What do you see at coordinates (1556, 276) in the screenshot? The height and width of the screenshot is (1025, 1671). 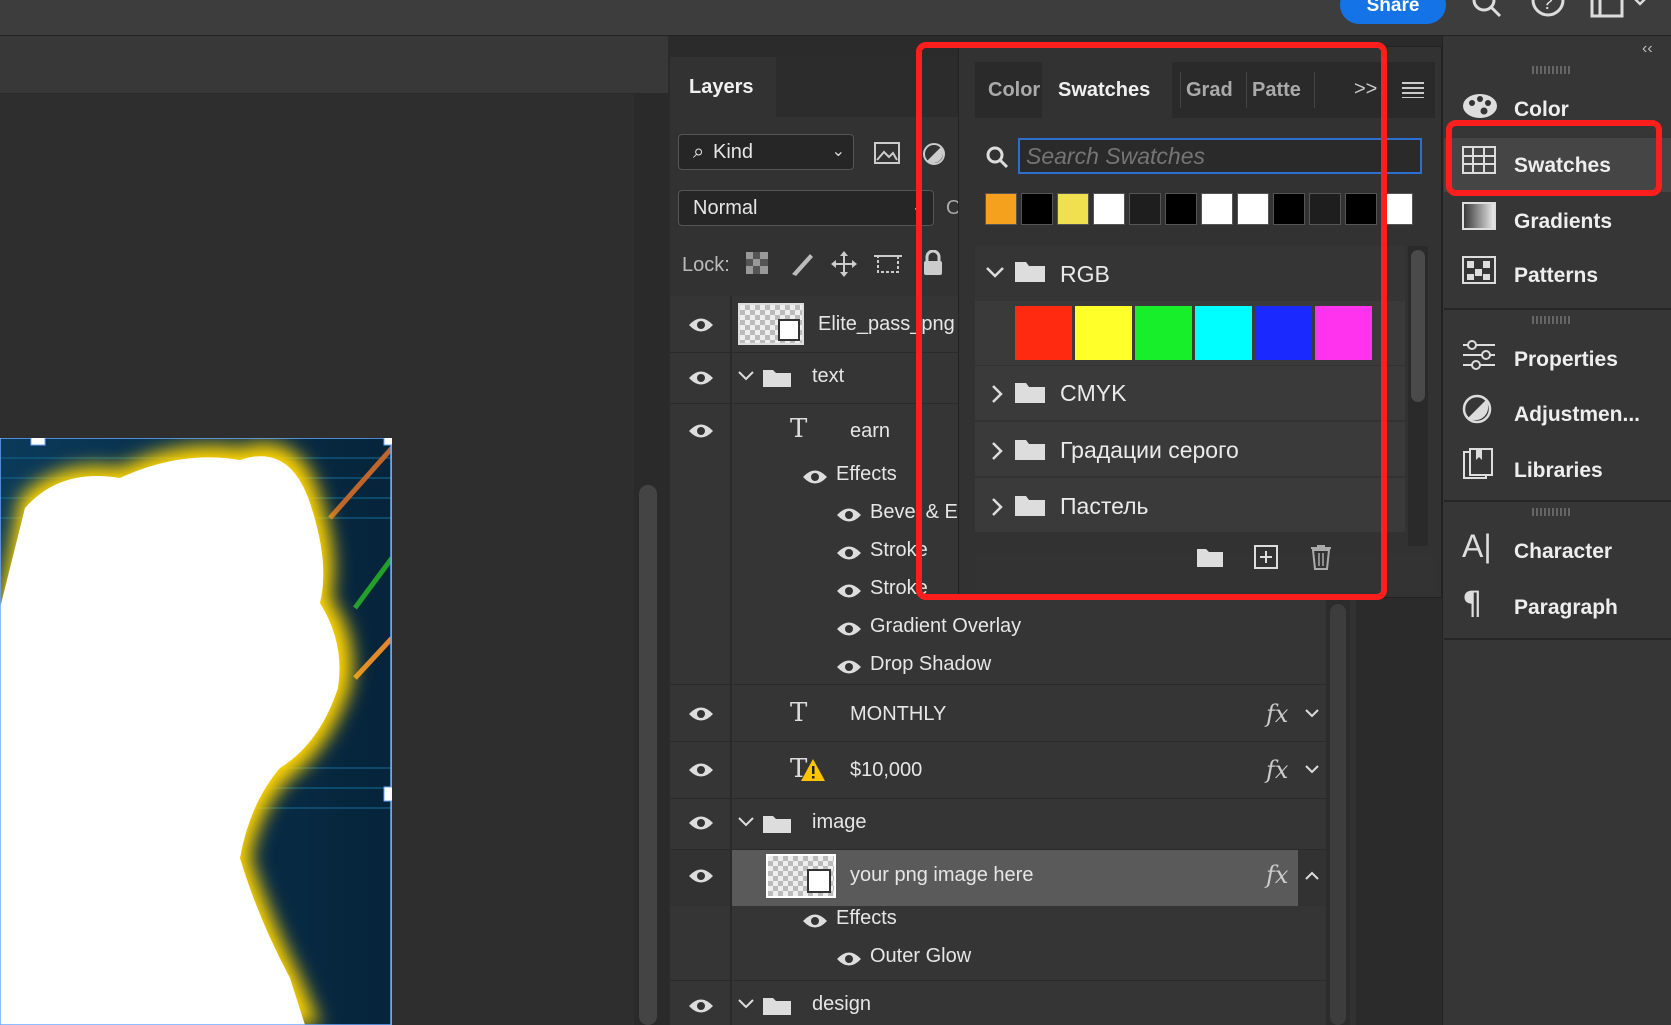 I see `dock-label: Patterns` at bounding box center [1556, 276].